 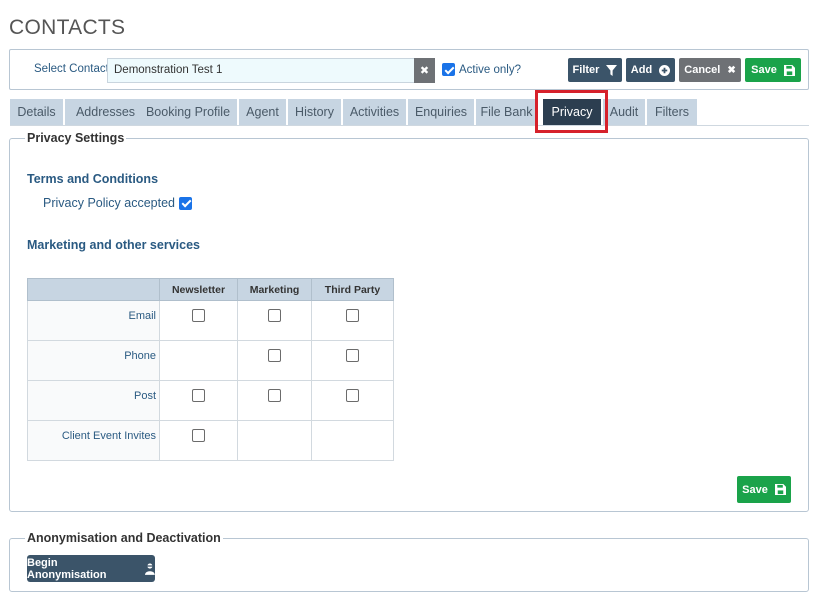 What do you see at coordinates (93, 179) in the screenshot?
I see `terms-heading: Terms and Conditions` at bounding box center [93, 179].